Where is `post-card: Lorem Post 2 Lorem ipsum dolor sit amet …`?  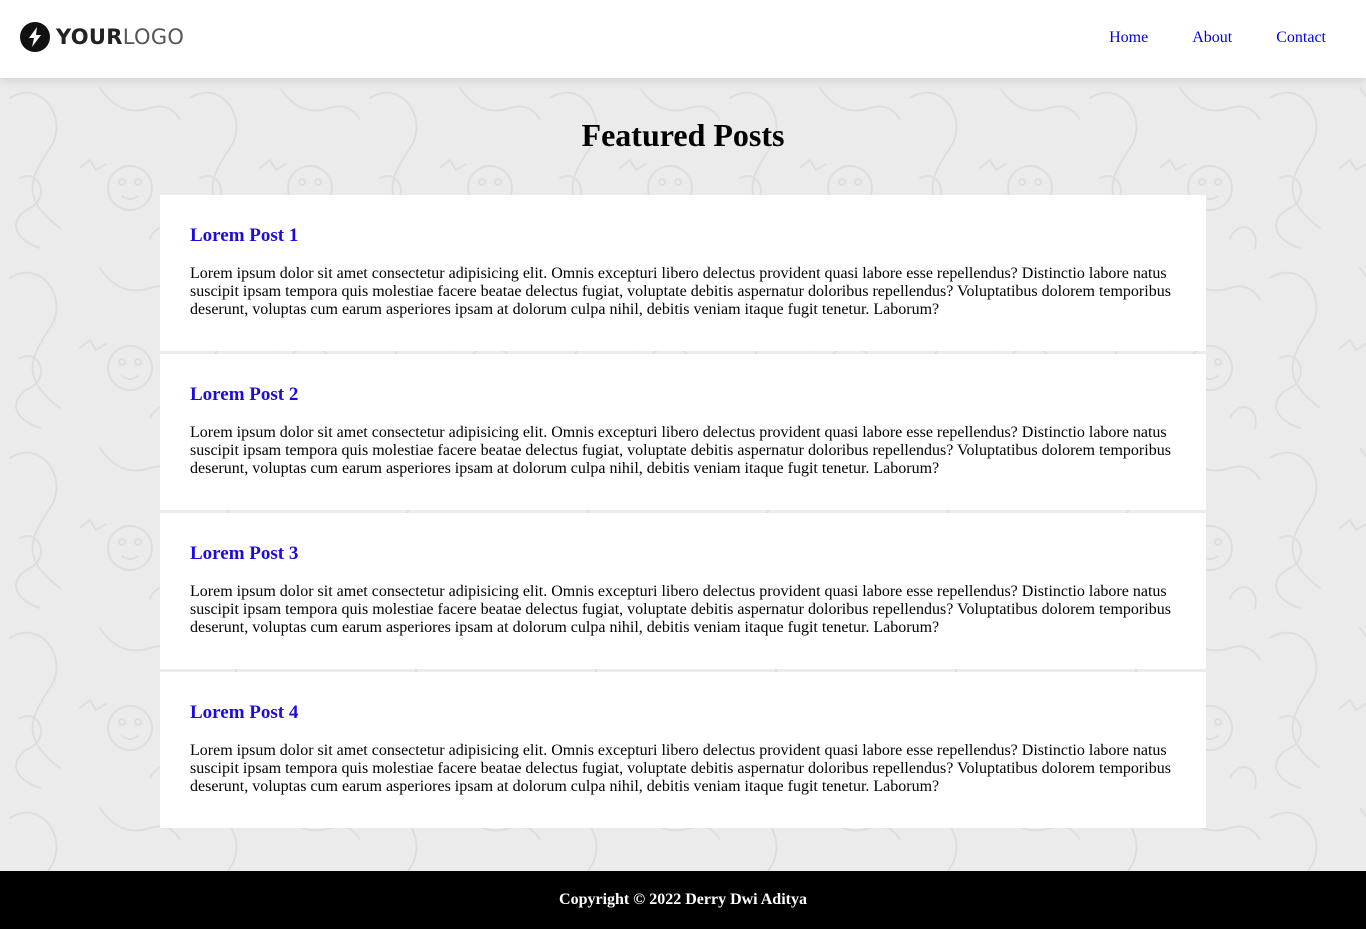 post-card: Lorem Post 2 Lorem ipsum dolor sit amet … is located at coordinates (683, 432).